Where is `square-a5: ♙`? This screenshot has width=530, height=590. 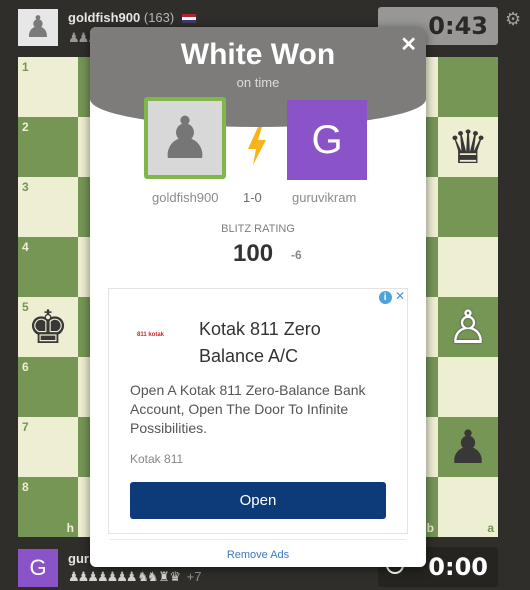 square-a5: ♙ is located at coordinates (468, 327).